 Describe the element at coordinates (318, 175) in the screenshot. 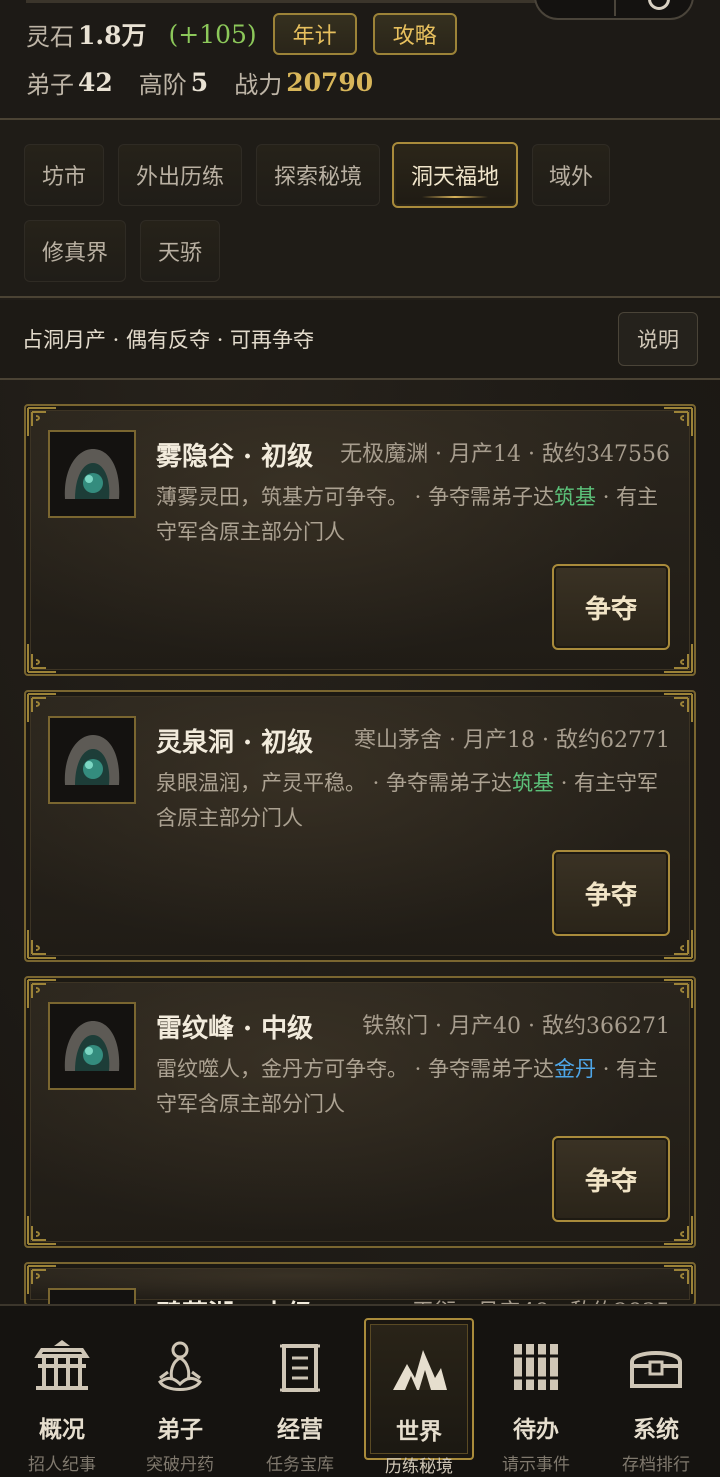

I see `tab-explore-realm: 探索秘境` at that location.